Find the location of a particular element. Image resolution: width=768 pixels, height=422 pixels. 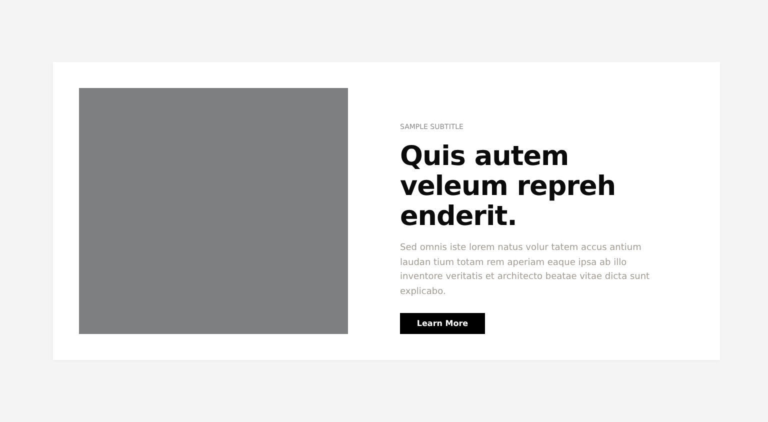

description-text: Sed omnis iste lorem natus volur tatem accus antium laudan tium totam rem aperiam eaque ipsa ab illo inventore veritatis et architecto beatae vitae dicta sunt explicabo. is located at coordinates (525, 270).